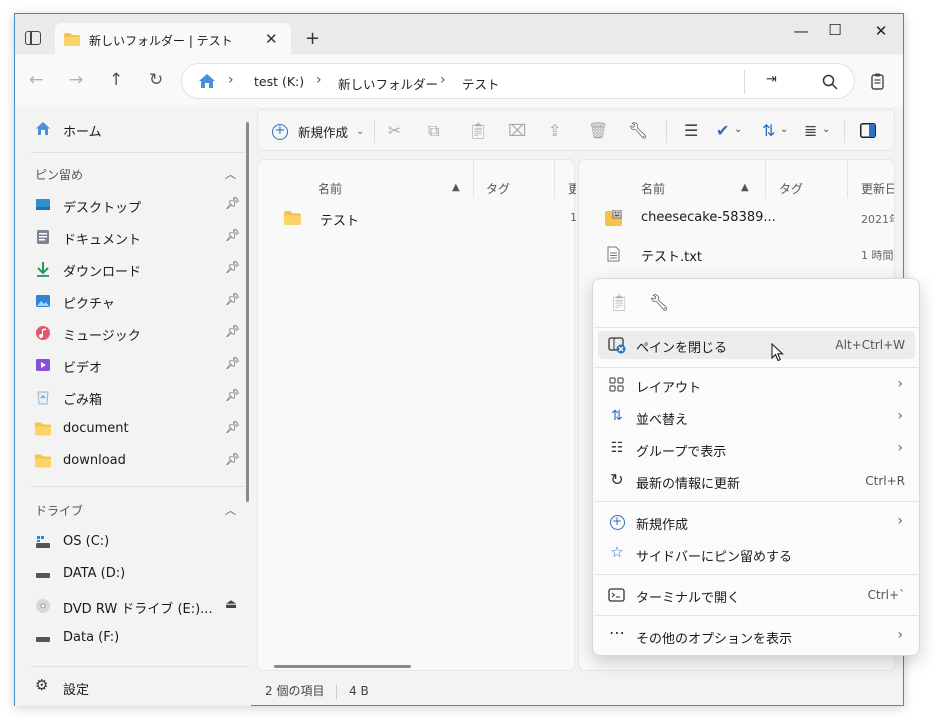 The width and height of the screenshot is (934, 720). What do you see at coordinates (140, 237) in the screenshot?
I see `sidebar-item-documents: ドキュメント 📌︎` at bounding box center [140, 237].